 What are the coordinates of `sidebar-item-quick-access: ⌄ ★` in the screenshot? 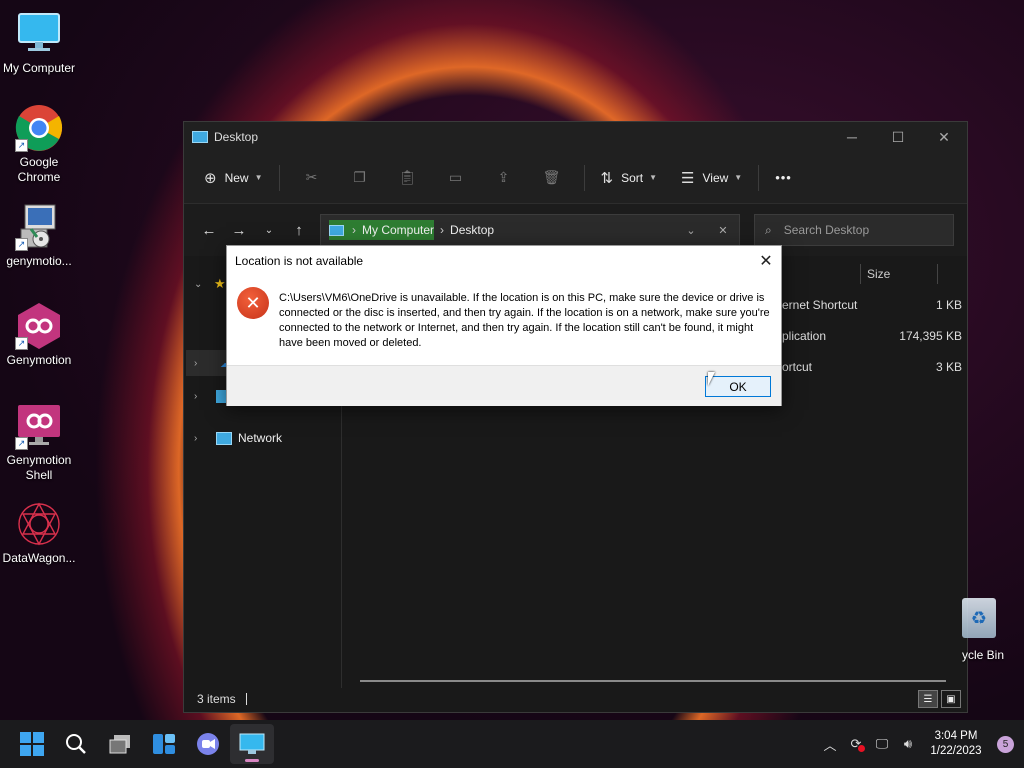 It's located at (210, 284).